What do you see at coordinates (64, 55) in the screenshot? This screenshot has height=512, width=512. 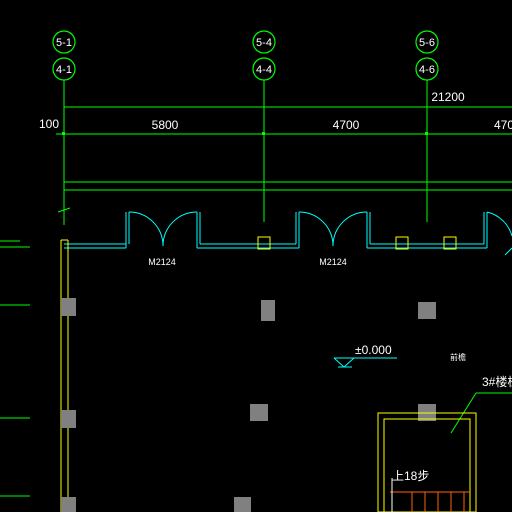 I see `axis-bubble-5-1: 5-1 4-1` at bounding box center [64, 55].